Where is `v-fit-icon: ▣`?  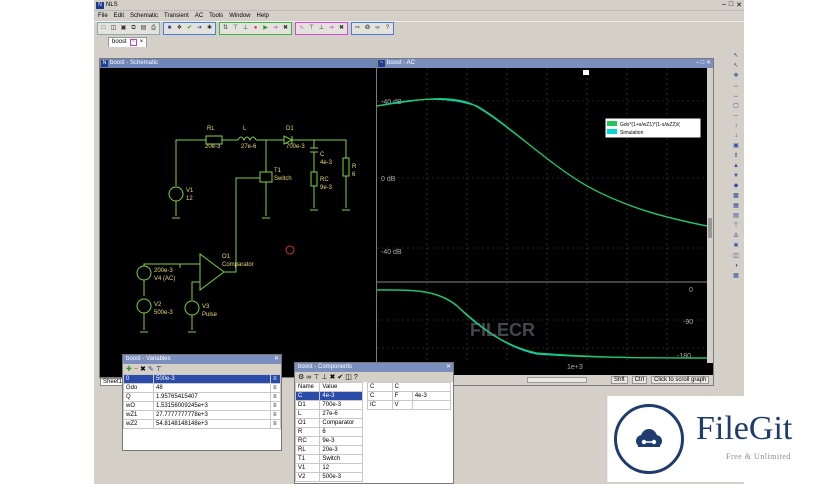 v-fit-icon: ▣ is located at coordinates (736, 146).